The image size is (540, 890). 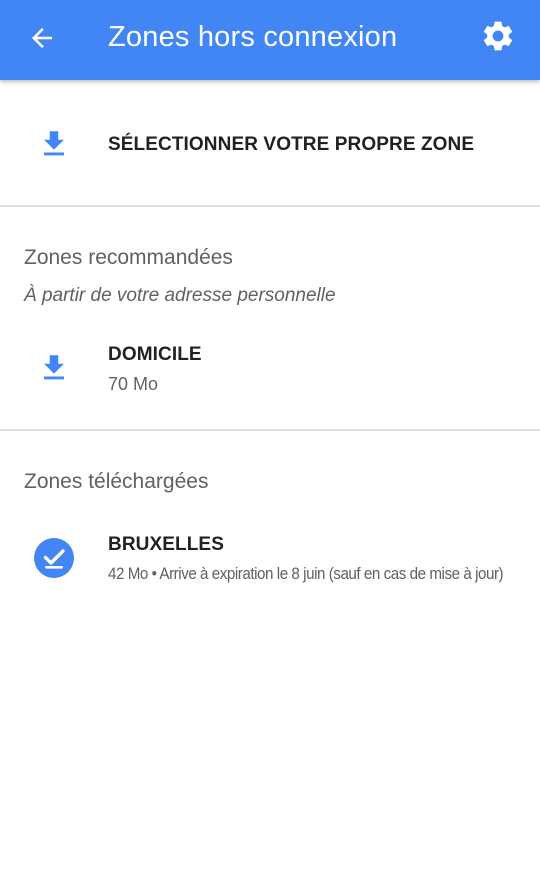 I want to click on settings-button, so click(x=498, y=36).